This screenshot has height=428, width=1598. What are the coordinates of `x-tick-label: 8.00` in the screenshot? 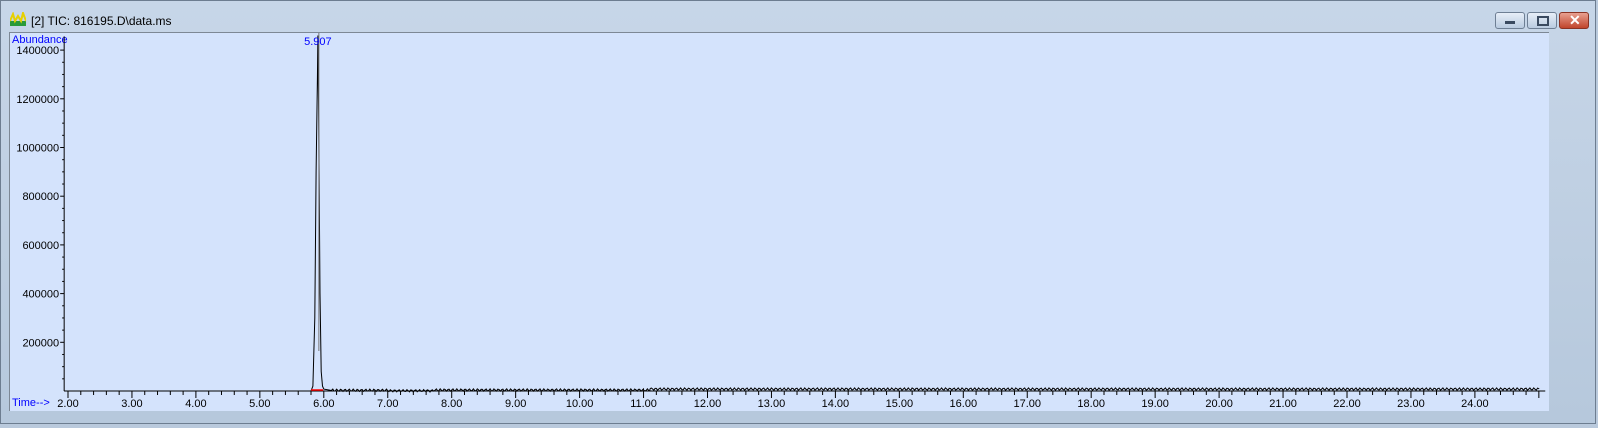 It's located at (451, 404).